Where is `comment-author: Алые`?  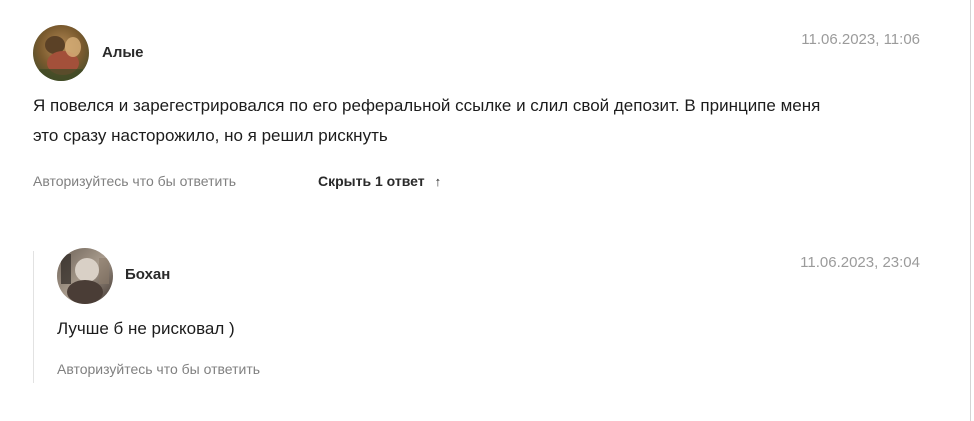
comment-author: Алые is located at coordinates (123, 52).